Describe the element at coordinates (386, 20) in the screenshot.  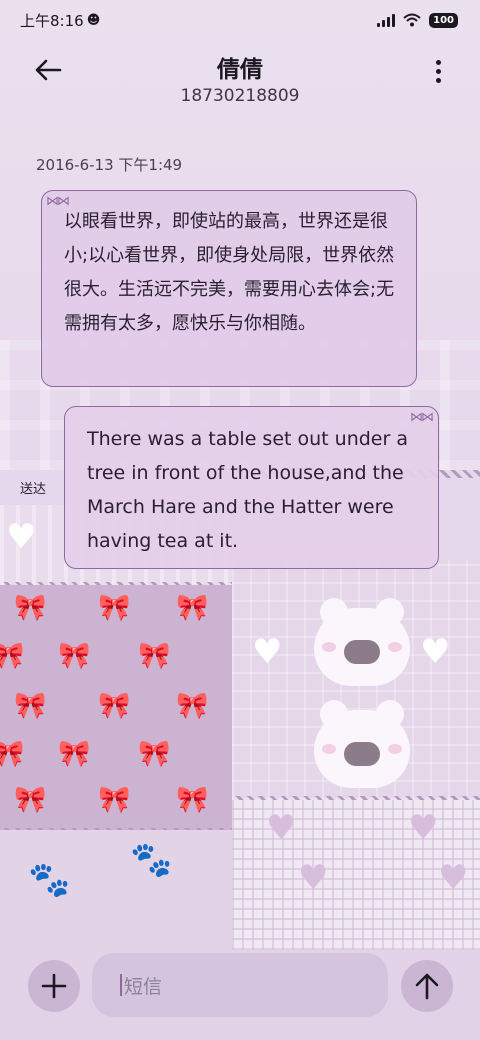
I see `signal-icon` at that location.